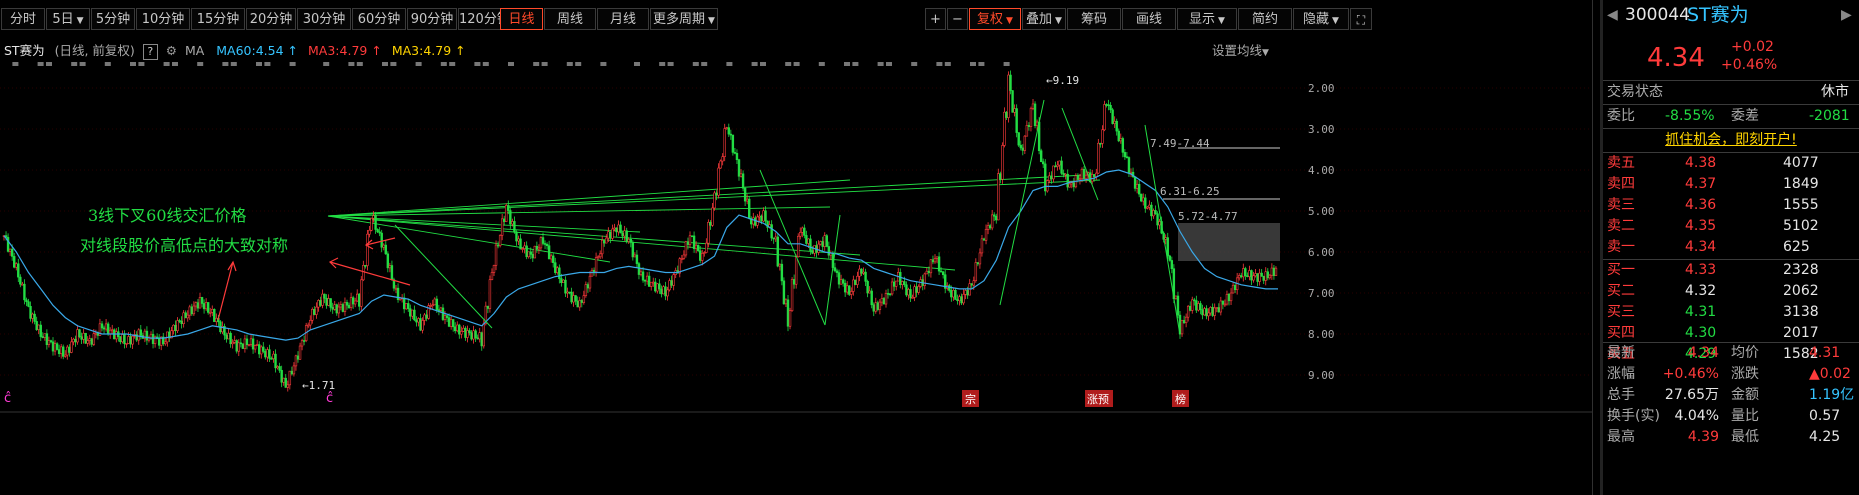 This screenshot has height=495, width=1859. Describe the element at coordinates (432, 19) in the screenshot. I see `period-tab-8: 90分钟` at that location.